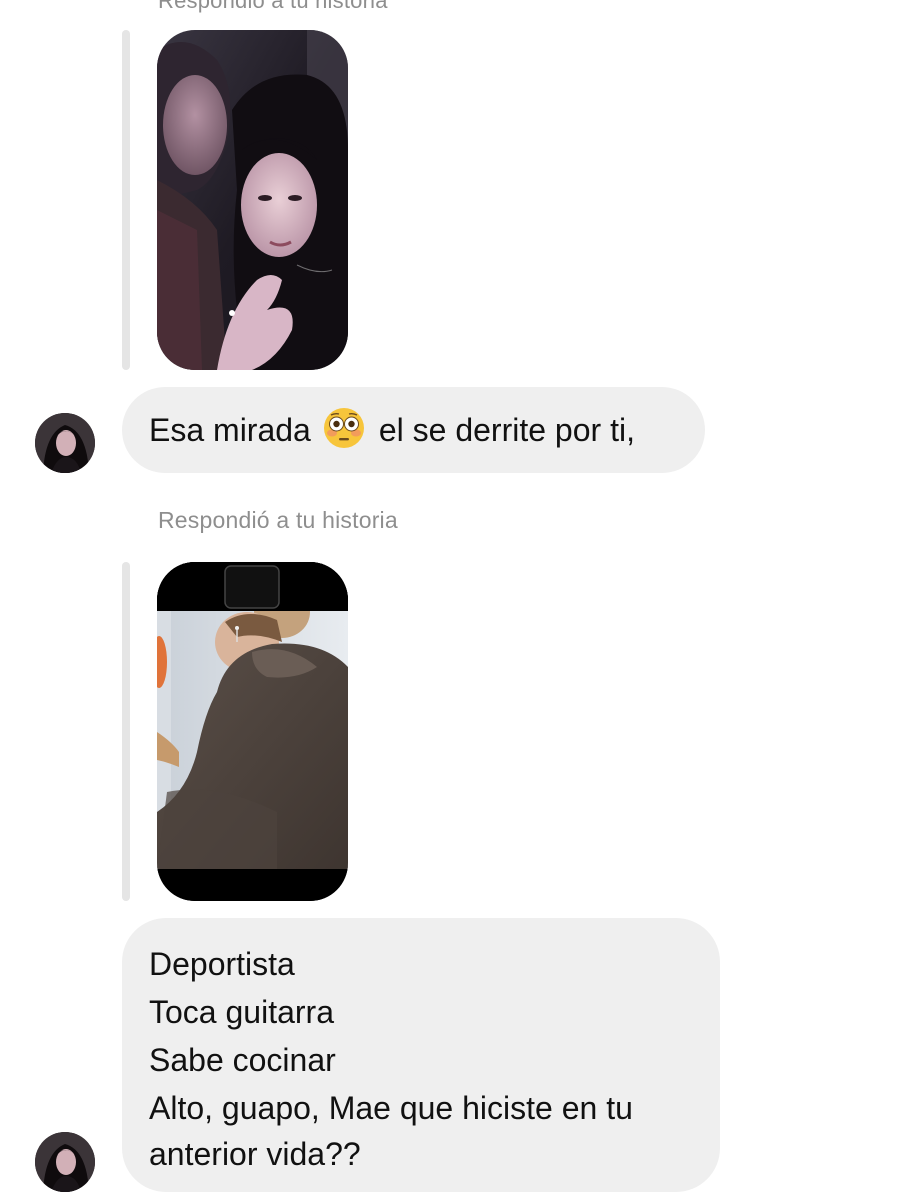  I want to click on message-line: Toca guitarra, so click(241, 1012).